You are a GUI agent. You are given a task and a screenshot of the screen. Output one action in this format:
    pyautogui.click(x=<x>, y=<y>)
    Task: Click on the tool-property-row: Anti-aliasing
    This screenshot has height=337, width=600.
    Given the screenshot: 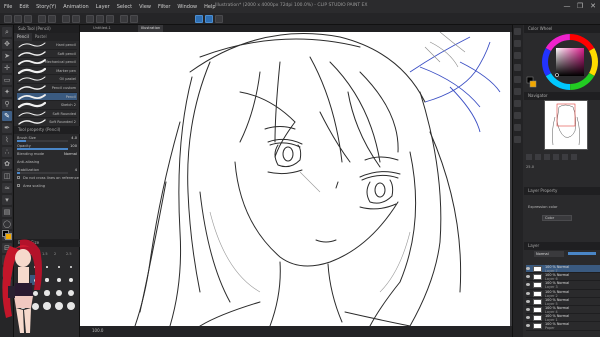 What is the action you would take?
    pyautogui.click(x=47, y=162)
    